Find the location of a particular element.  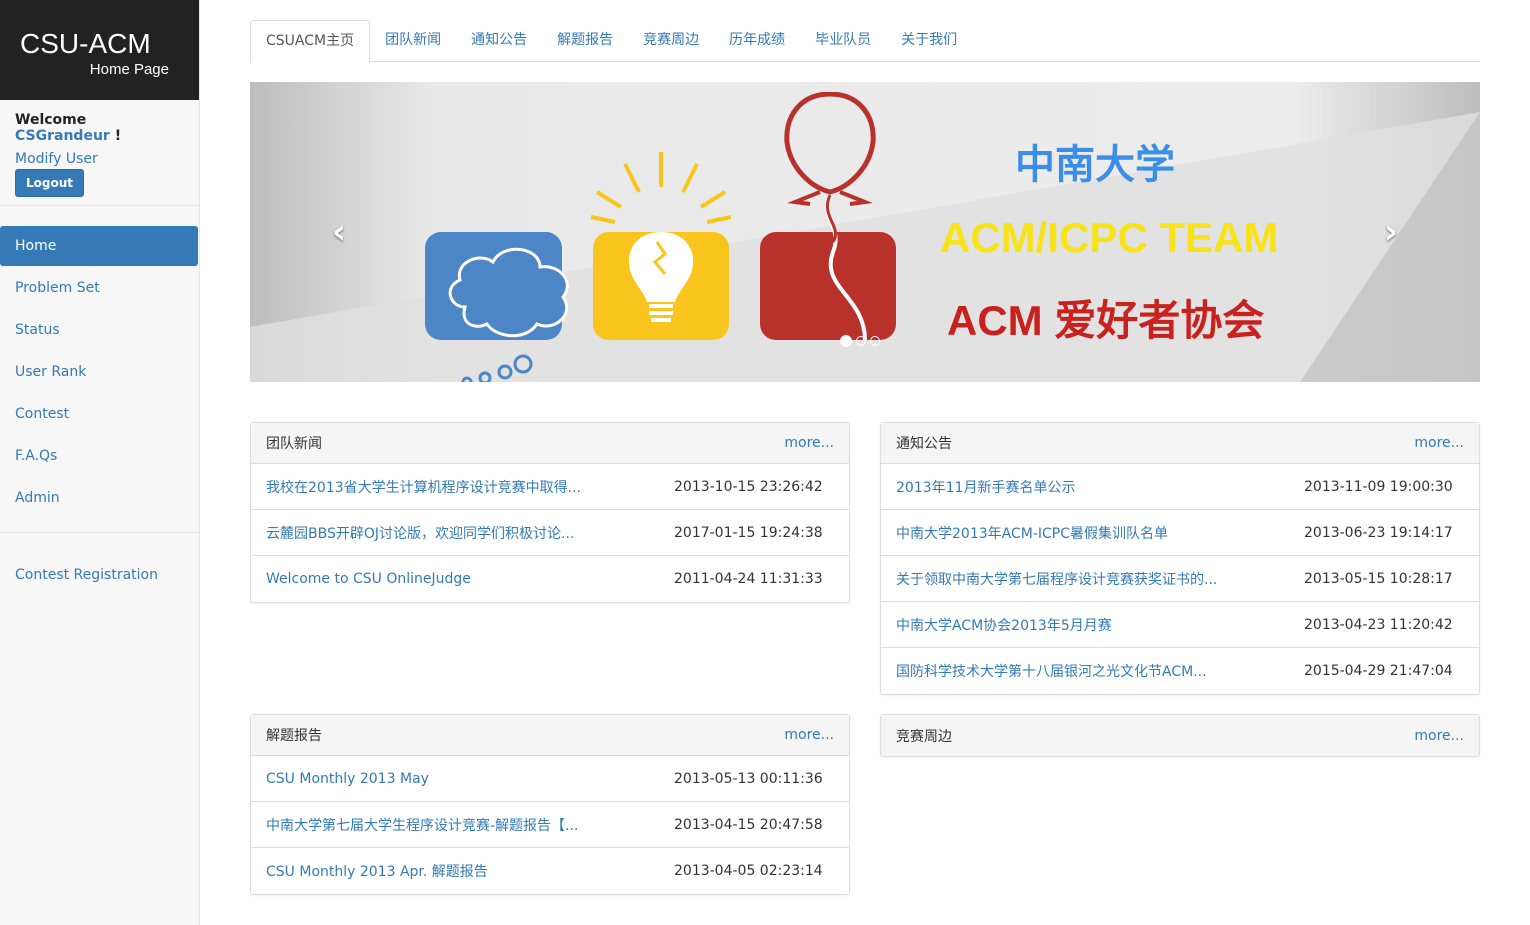

sidebar-extra-nav: Contest Registration is located at coordinates (99, 575).